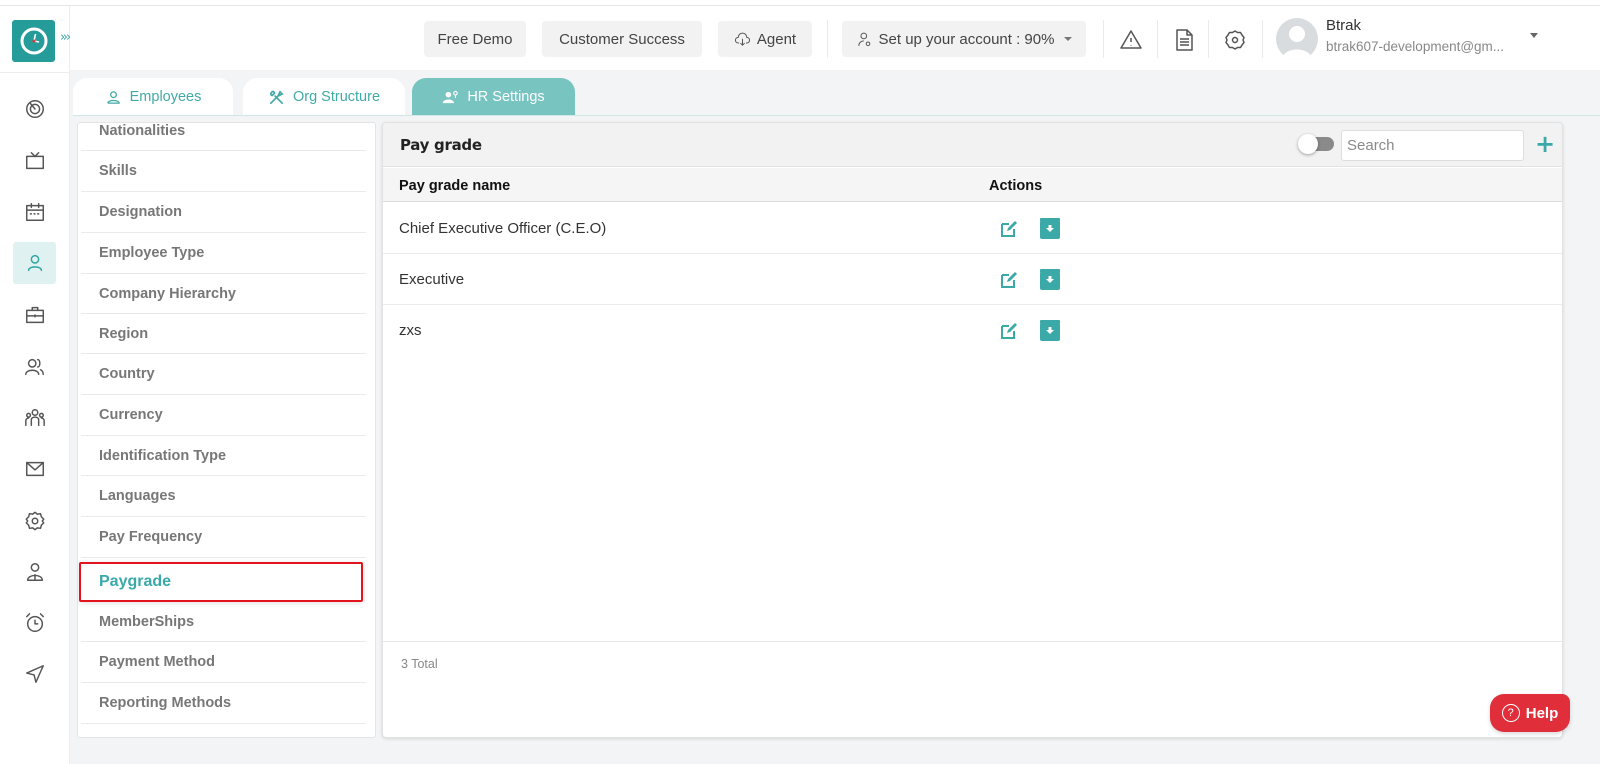 This screenshot has width=1600, height=764. I want to click on document-icon, so click(1184, 40).